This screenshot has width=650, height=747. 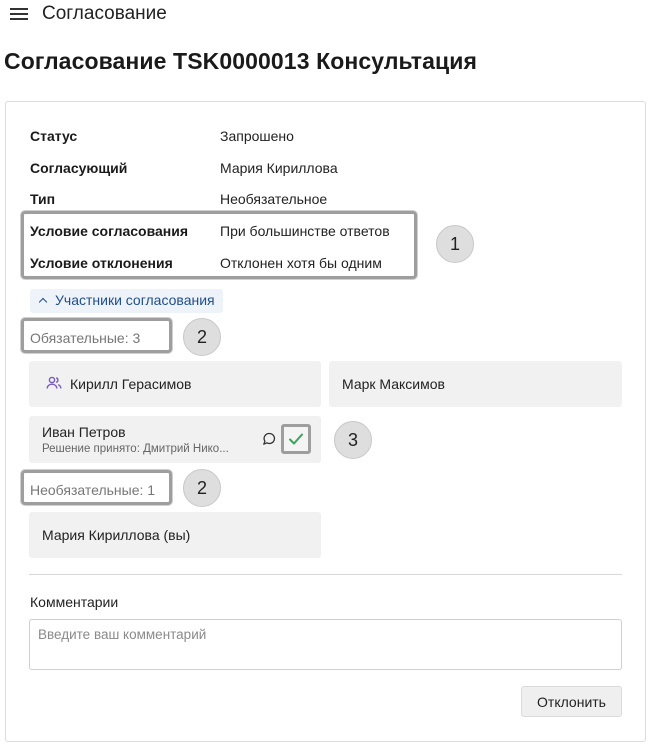 What do you see at coordinates (109, 231) in the screenshot?
I see `approval-condition-label: Условие согласования` at bounding box center [109, 231].